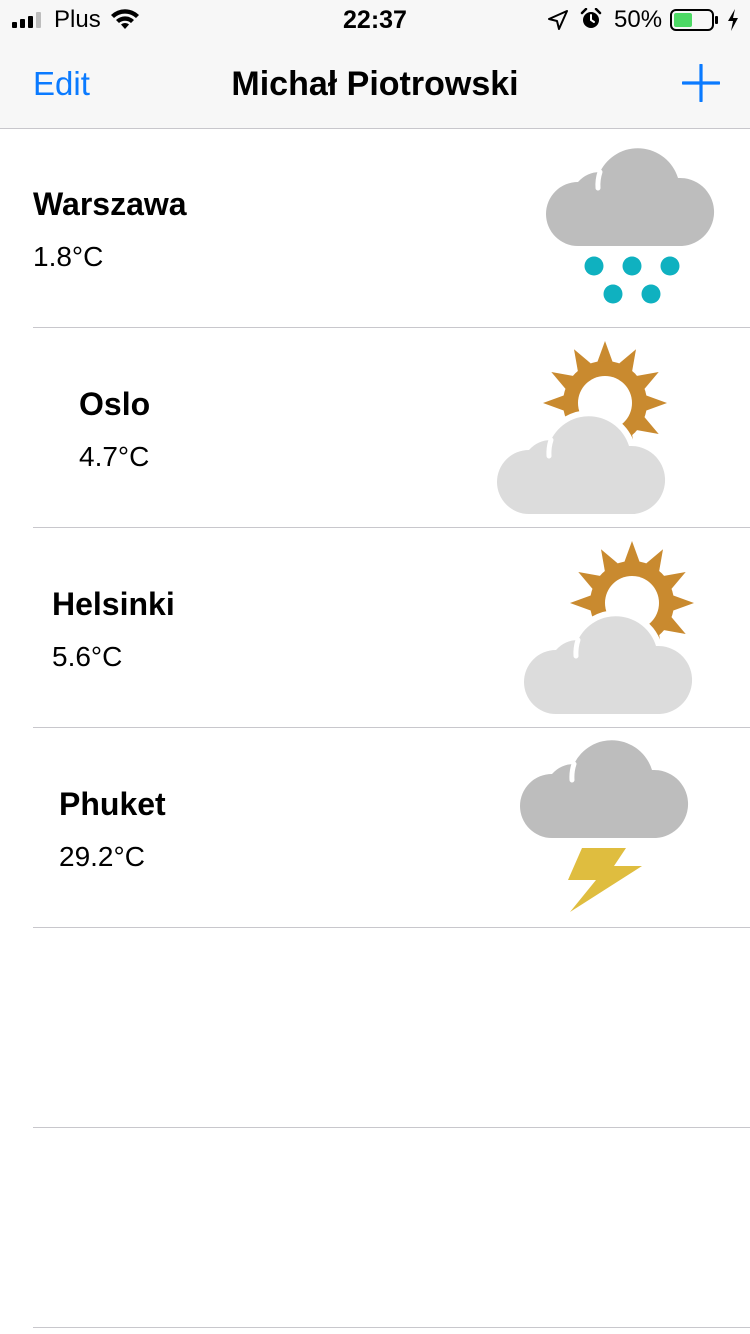  Describe the element at coordinates (638, 19) in the screenshot. I see `battery-percent: 50%` at that location.